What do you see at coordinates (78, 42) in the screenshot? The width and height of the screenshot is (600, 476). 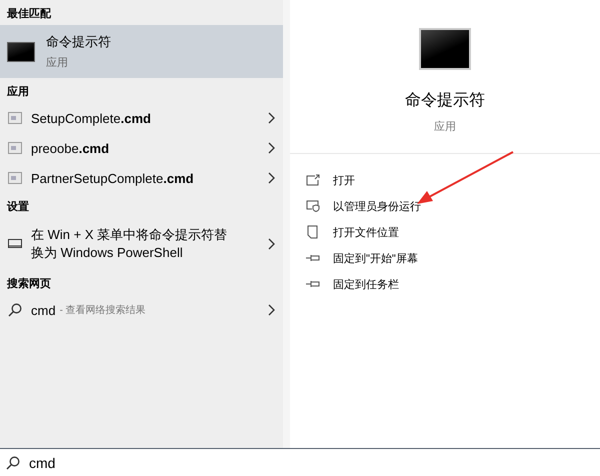 I see `item-title: 命令提示符` at bounding box center [78, 42].